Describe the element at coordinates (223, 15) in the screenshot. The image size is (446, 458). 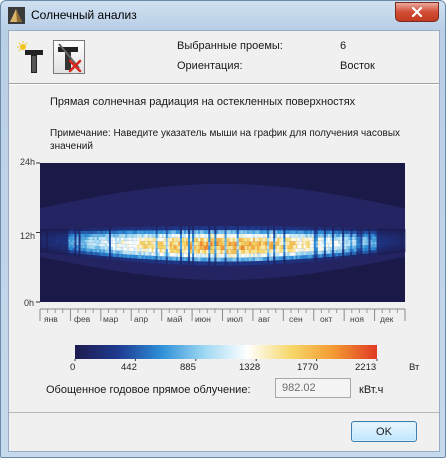
I see `title-bar: Солнечный анализ` at that location.